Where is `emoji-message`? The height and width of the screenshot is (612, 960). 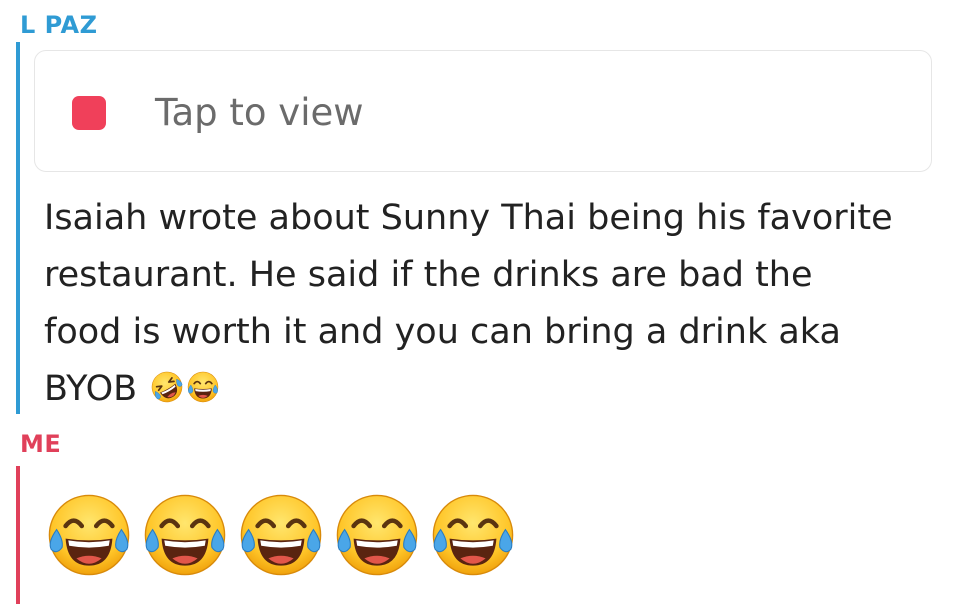
emoji-message is located at coordinates (281, 535).